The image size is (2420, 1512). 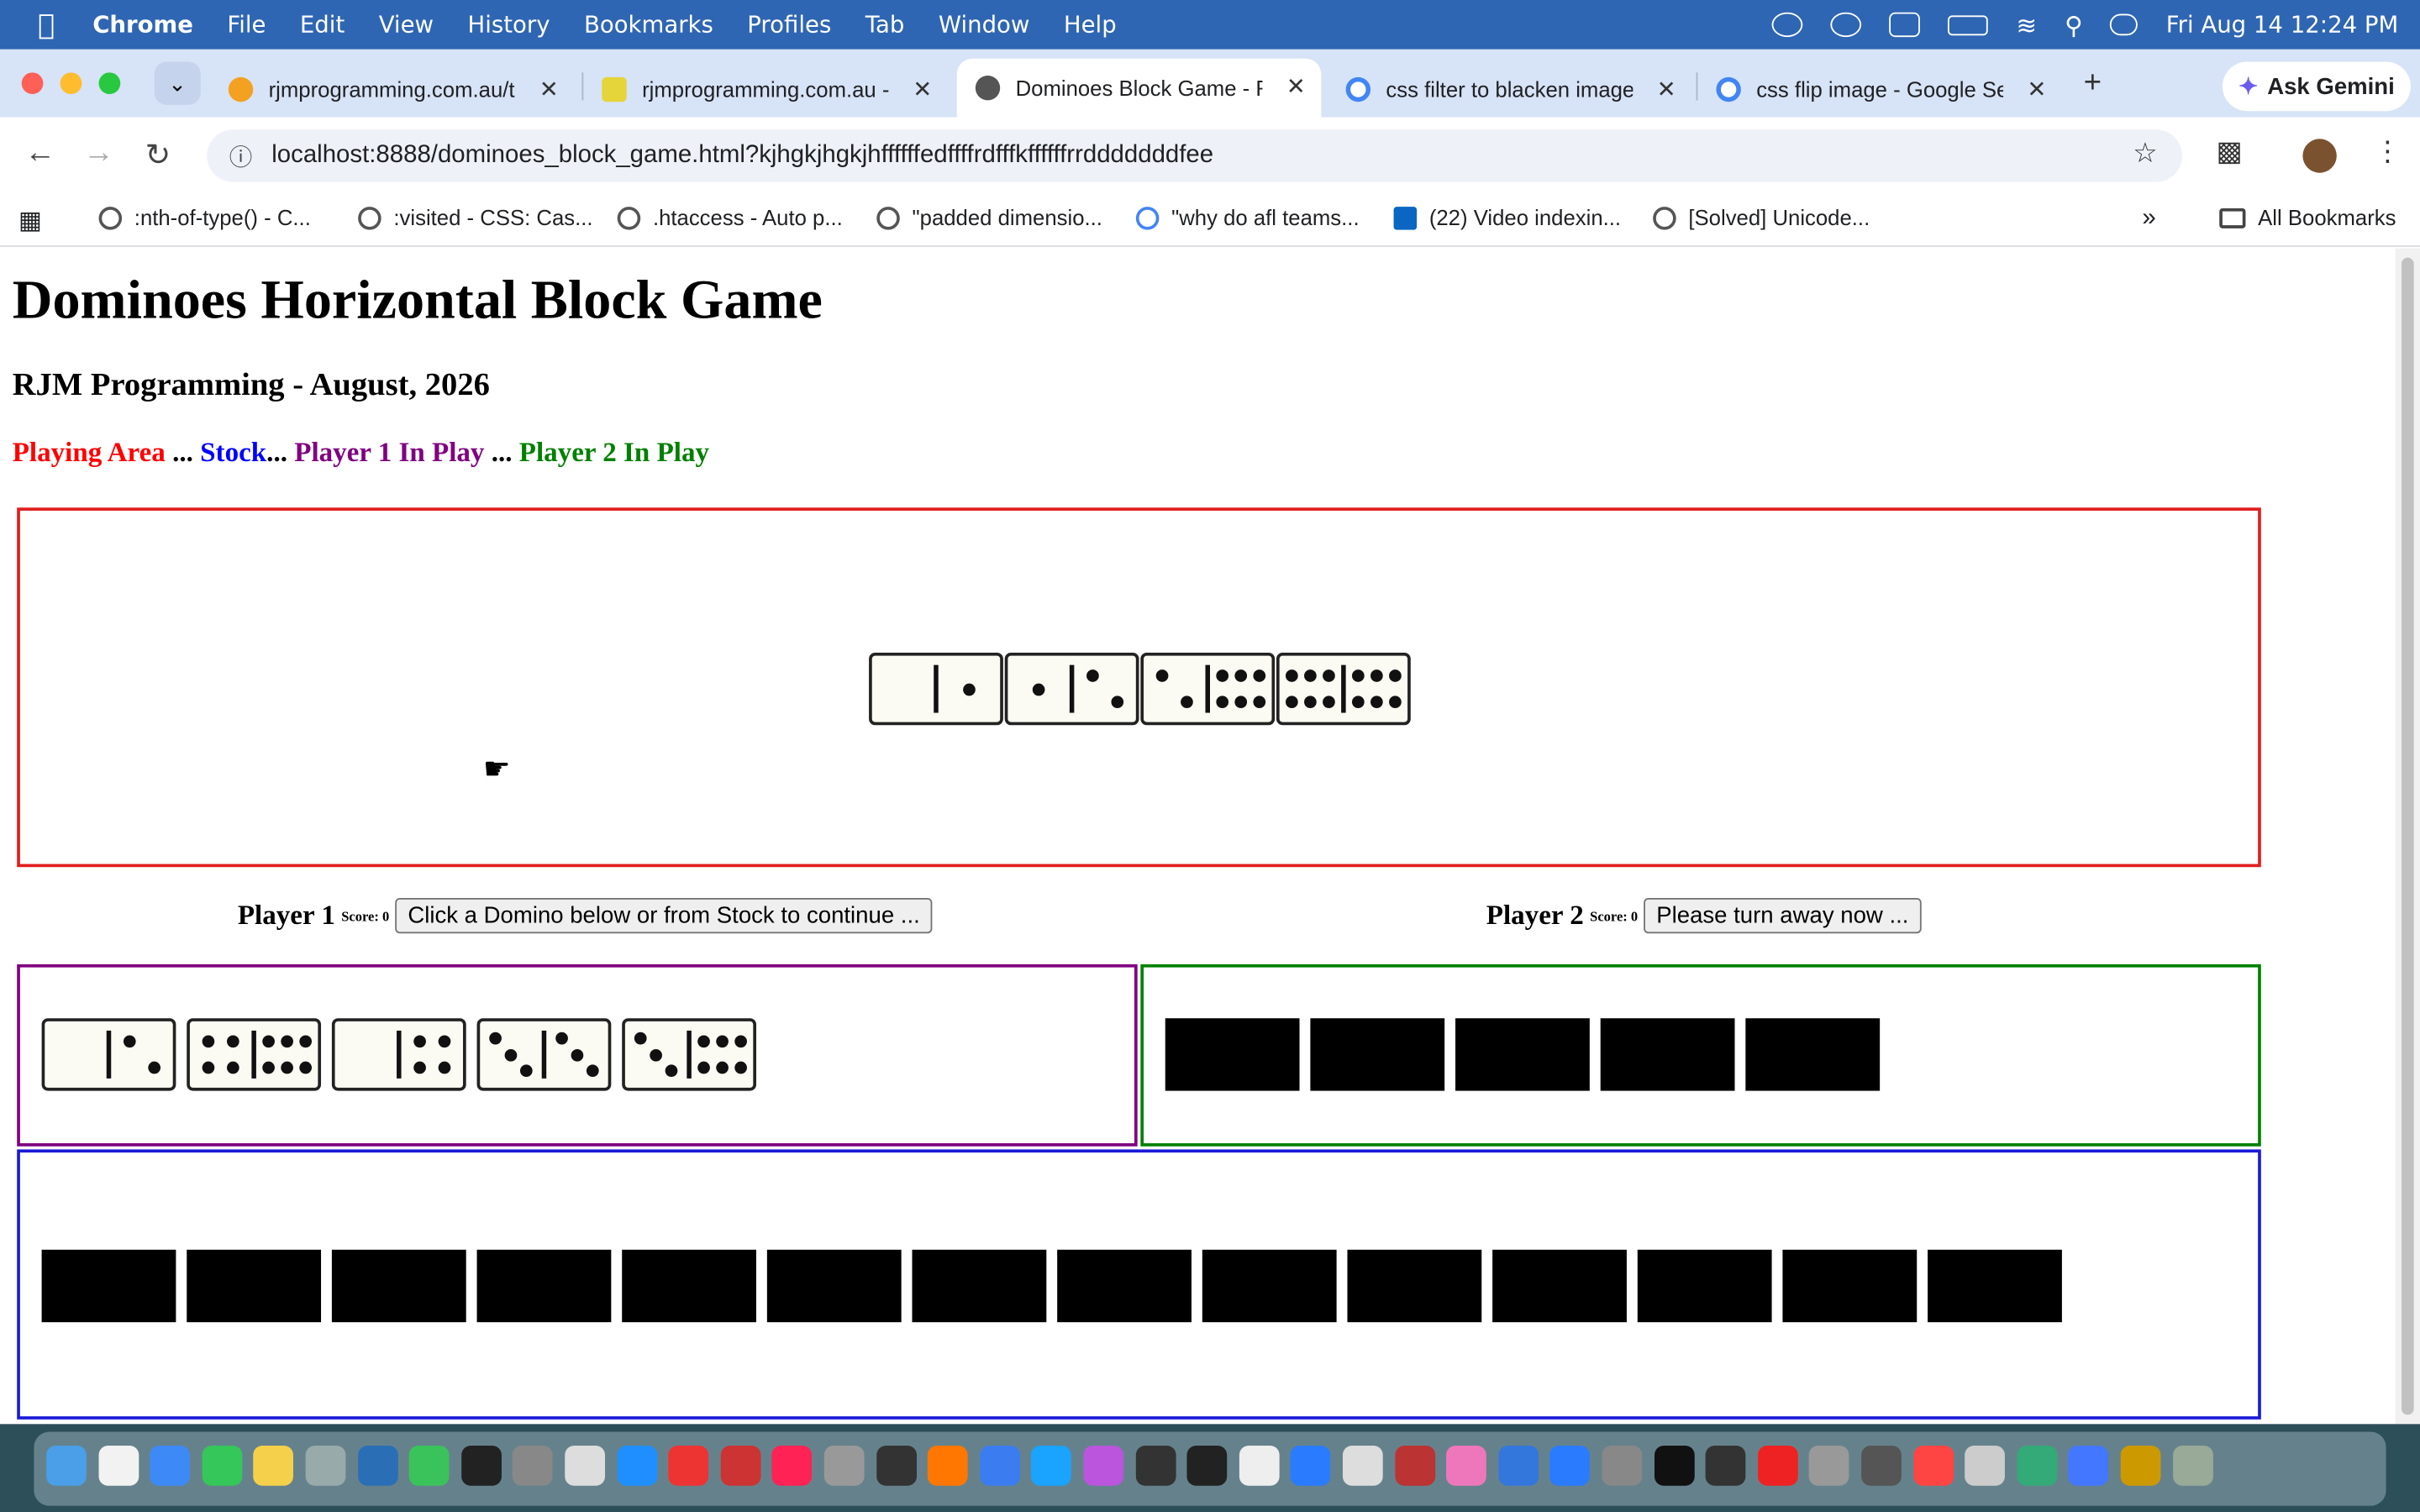 What do you see at coordinates (33, 83) in the screenshot?
I see `close-window-button` at bounding box center [33, 83].